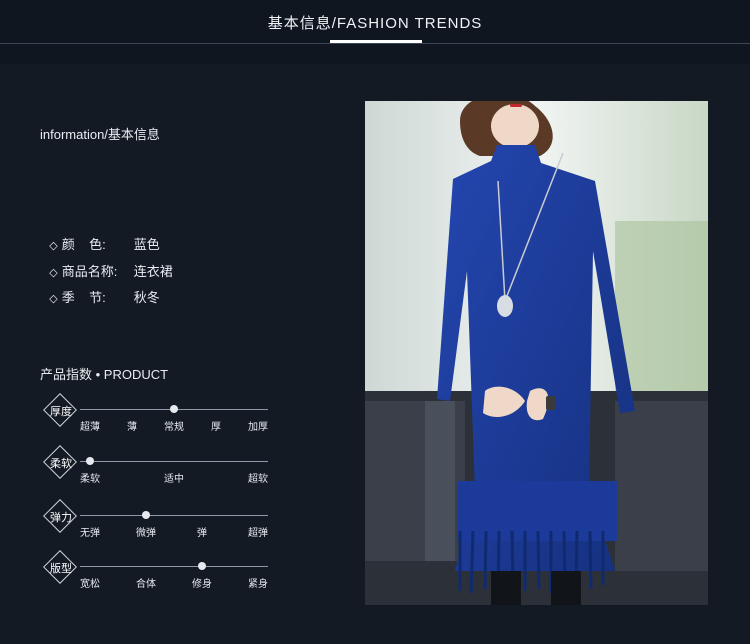 The image size is (750, 644). What do you see at coordinates (258, 533) in the screenshot?
I see `scale-option-label: 超弹` at bounding box center [258, 533].